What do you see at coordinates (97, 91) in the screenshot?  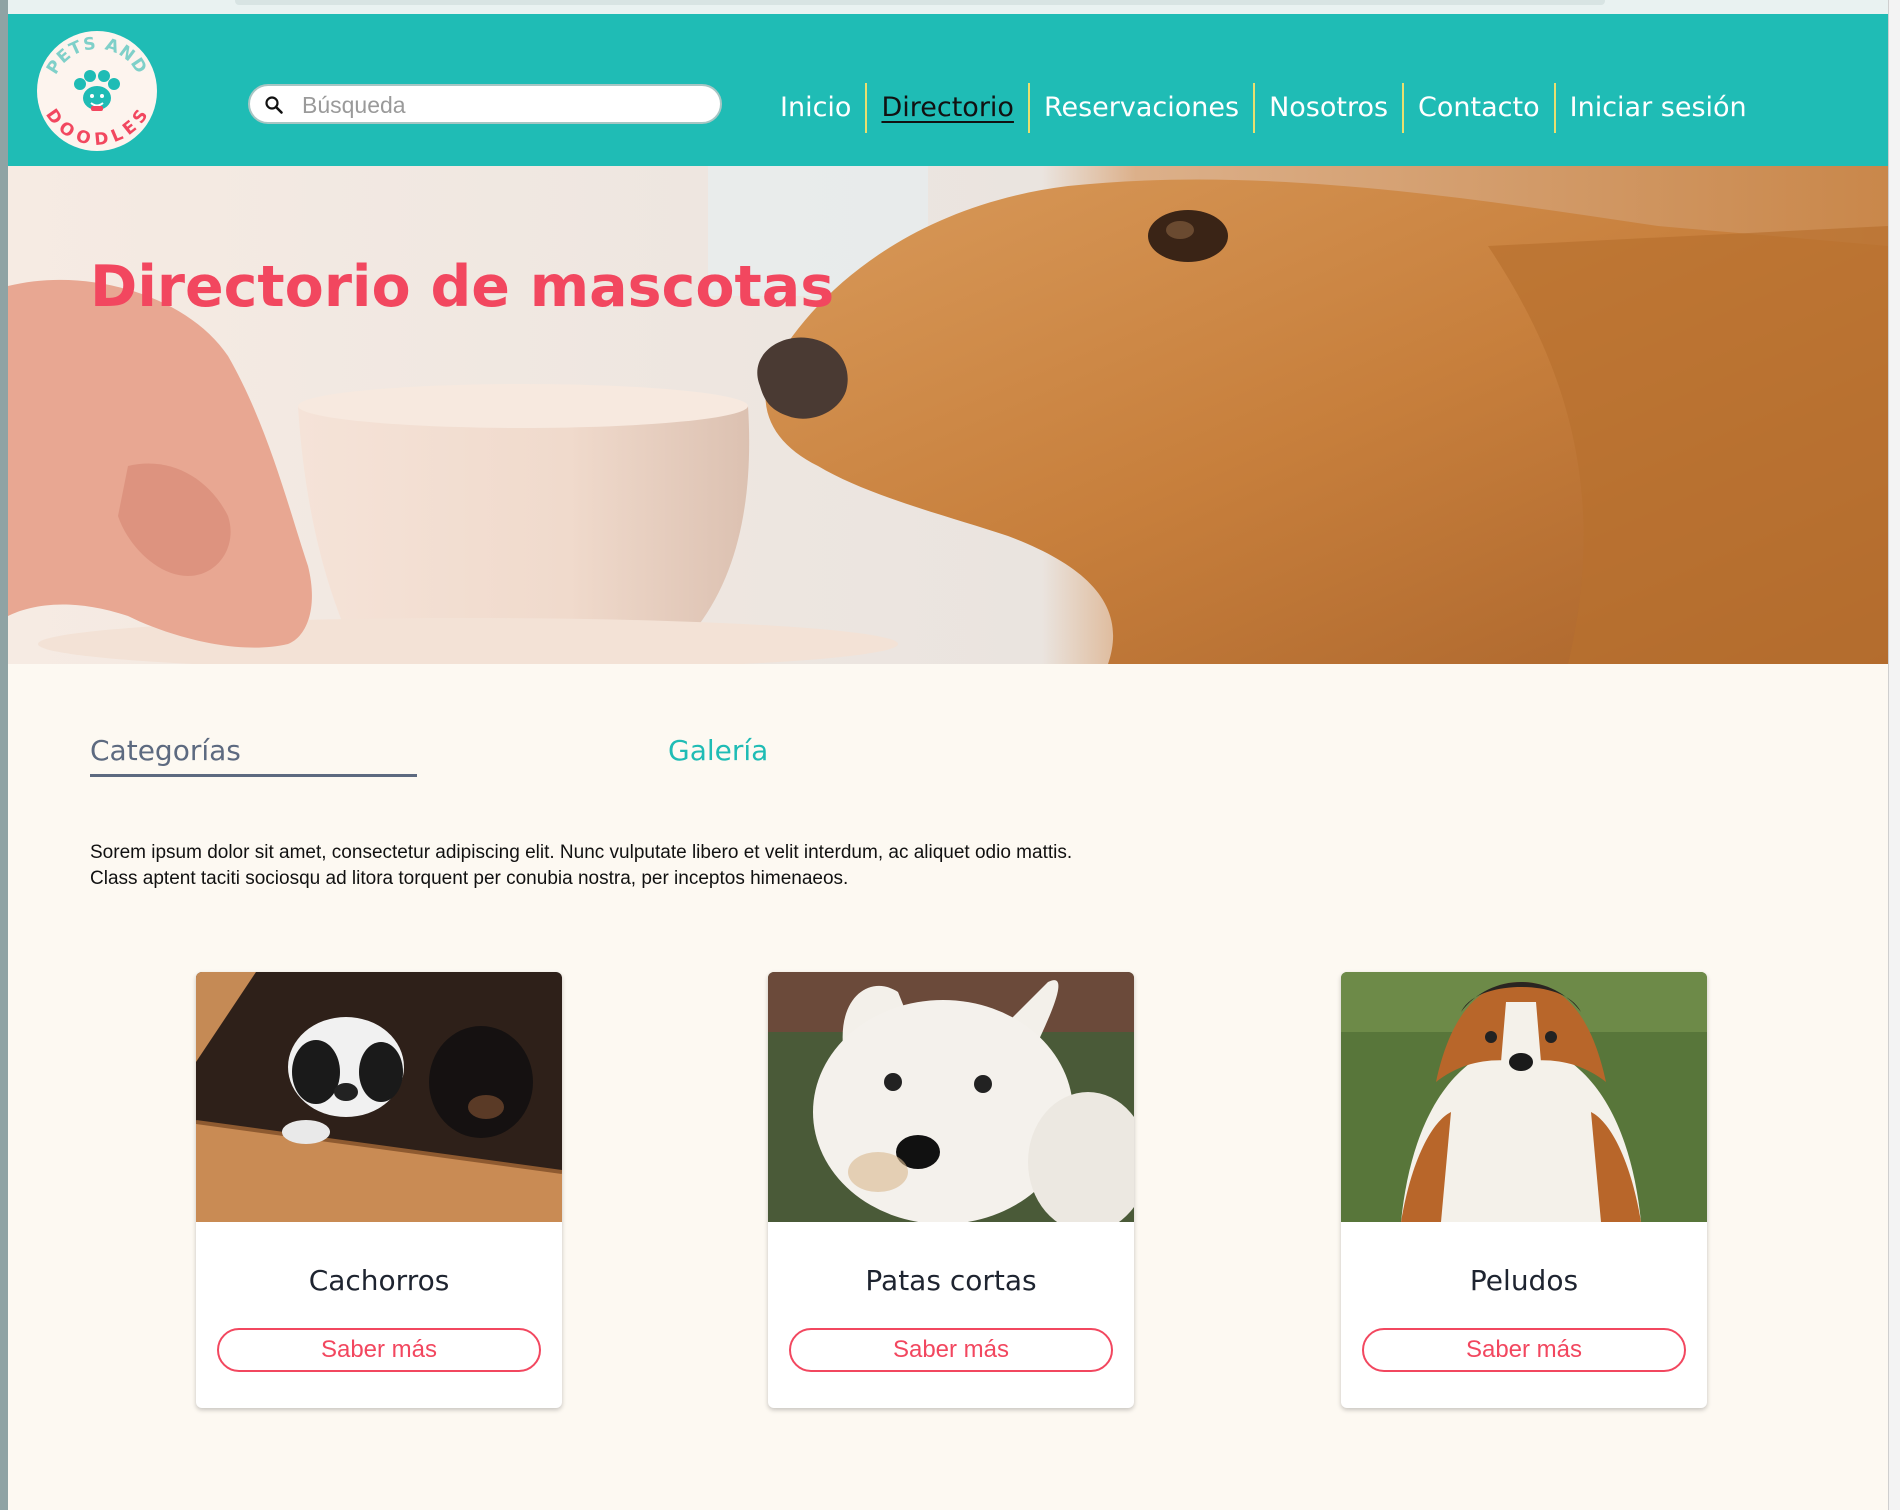 I see `pets-and-doodles-logo: PETS AND DOODLES` at bounding box center [97, 91].